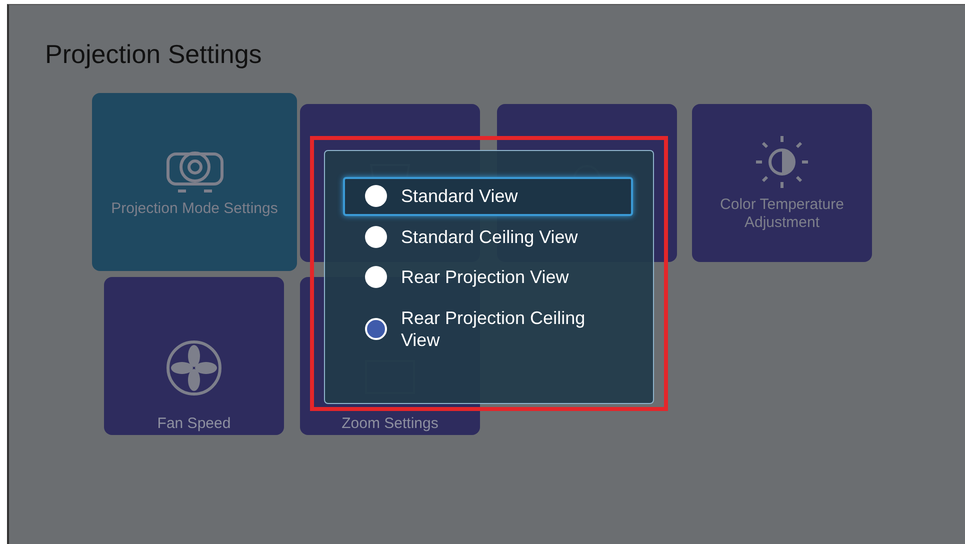  I want to click on option-label: Rear Projection Ceiling View, so click(493, 329).